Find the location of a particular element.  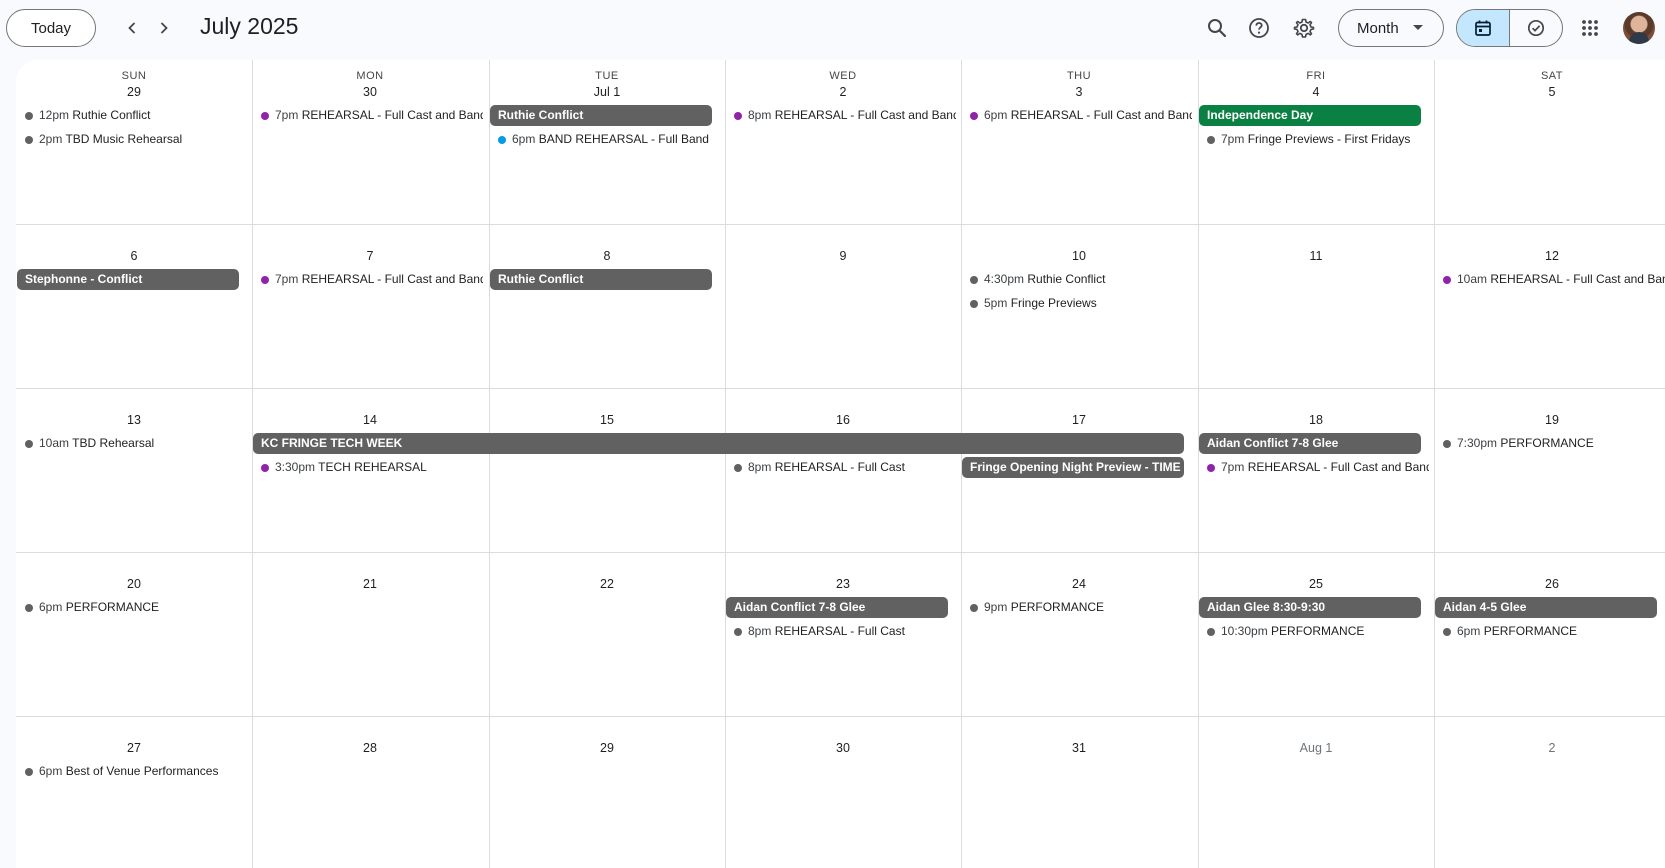

event-time: 12pm is located at coordinates (54, 115).